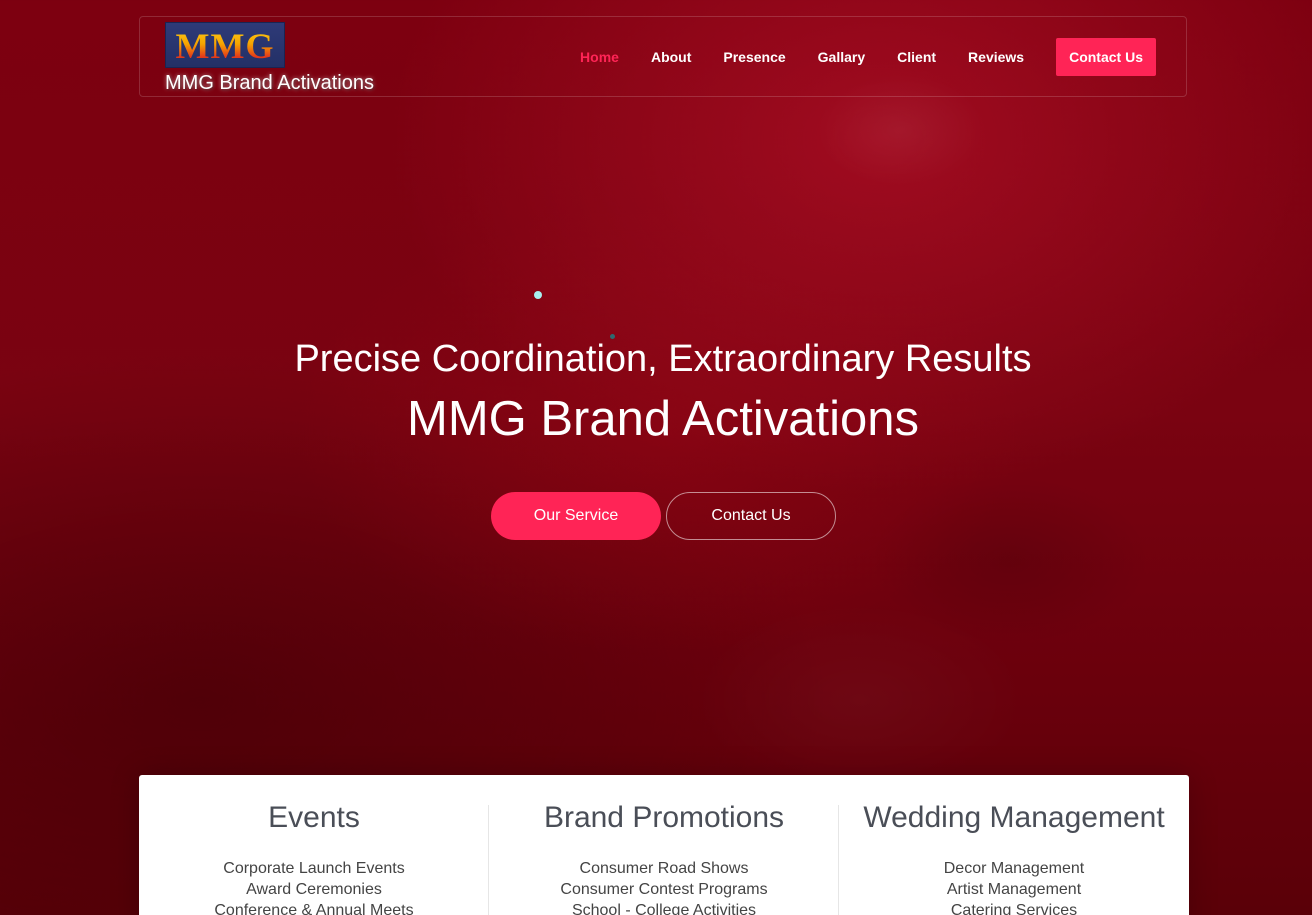 The width and height of the screenshot is (1312, 915). I want to click on logo-text: MMG, so click(225, 46).